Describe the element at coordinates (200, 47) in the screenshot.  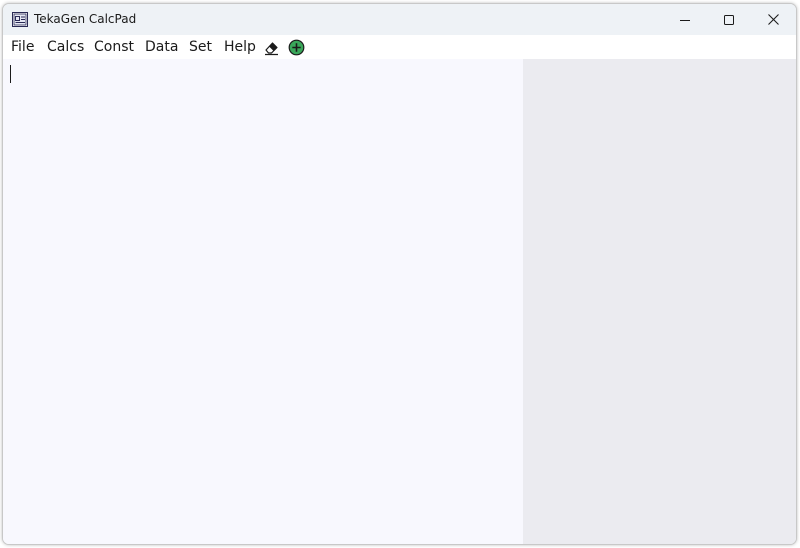
I see `menu-set: Set` at that location.